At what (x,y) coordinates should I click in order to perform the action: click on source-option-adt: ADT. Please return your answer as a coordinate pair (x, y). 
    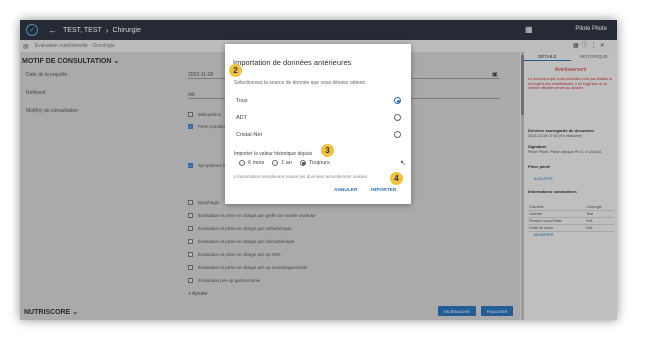
    Looking at the image, I should click on (318, 117).